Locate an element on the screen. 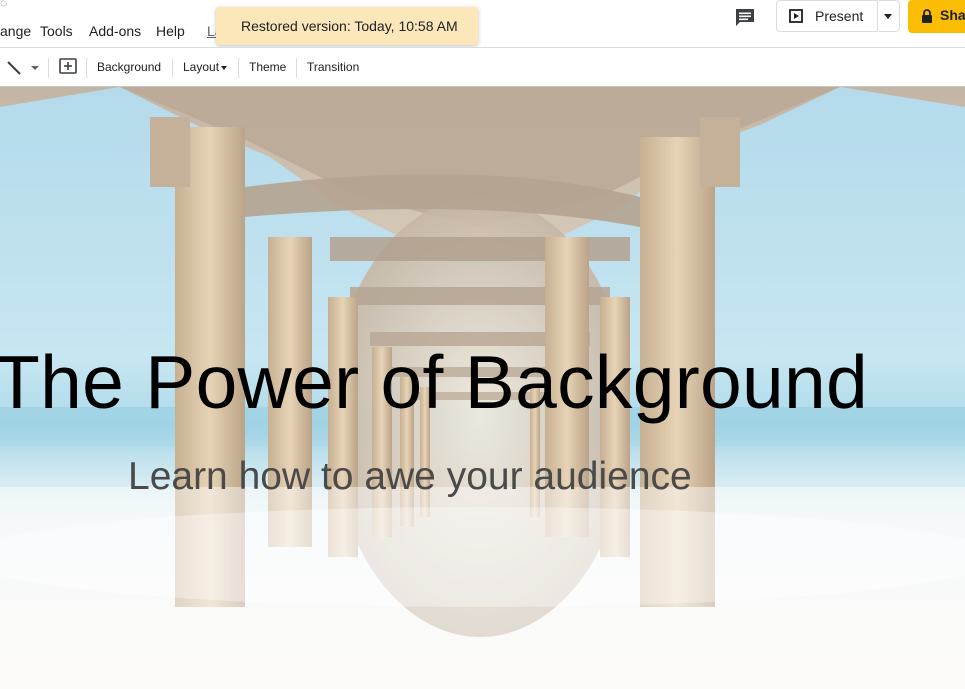  lock-icon is located at coordinates (927, 16).